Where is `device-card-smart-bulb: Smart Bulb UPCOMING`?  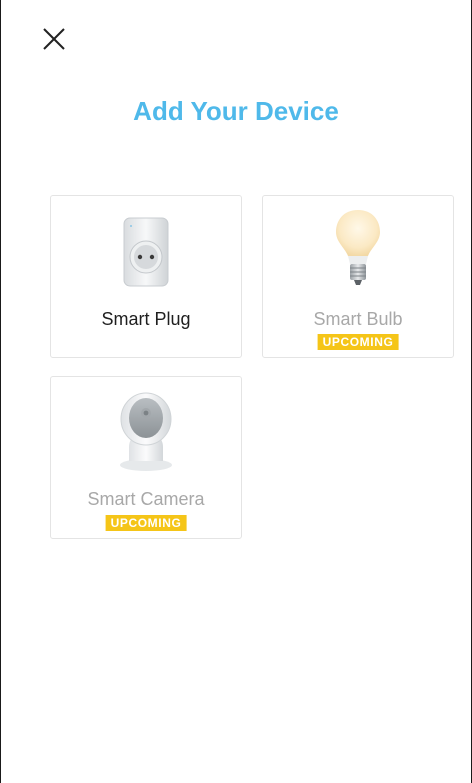
device-card-smart-bulb: Smart Bulb UPCOMING is located at coordinates (358, 276).